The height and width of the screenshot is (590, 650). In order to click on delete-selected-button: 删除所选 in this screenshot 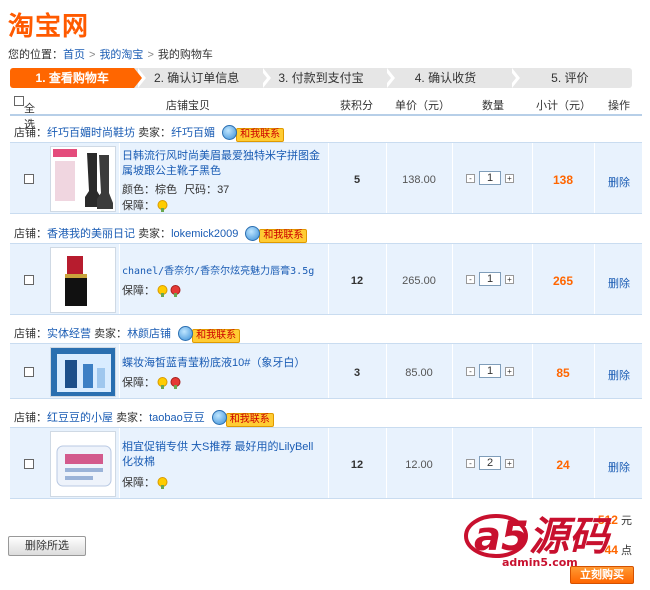, I will do `click(47, 546)`.